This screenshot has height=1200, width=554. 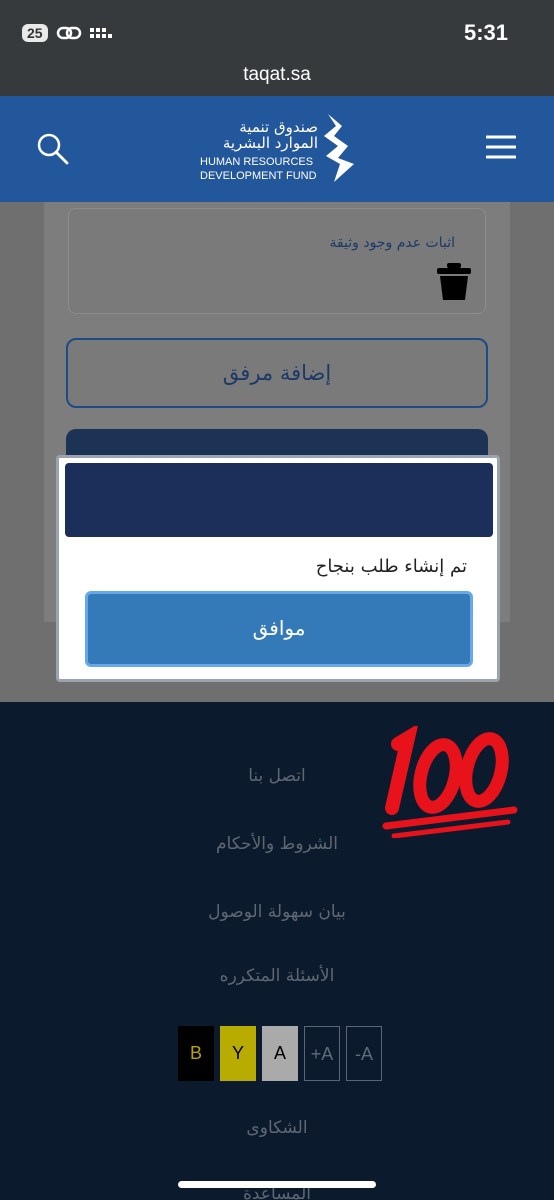 What do you see at coordinates (258, 176) in the screenshot?
I see `logo-english-line2: DEVELOPMENT FUND` at bounding box center [258, 176].